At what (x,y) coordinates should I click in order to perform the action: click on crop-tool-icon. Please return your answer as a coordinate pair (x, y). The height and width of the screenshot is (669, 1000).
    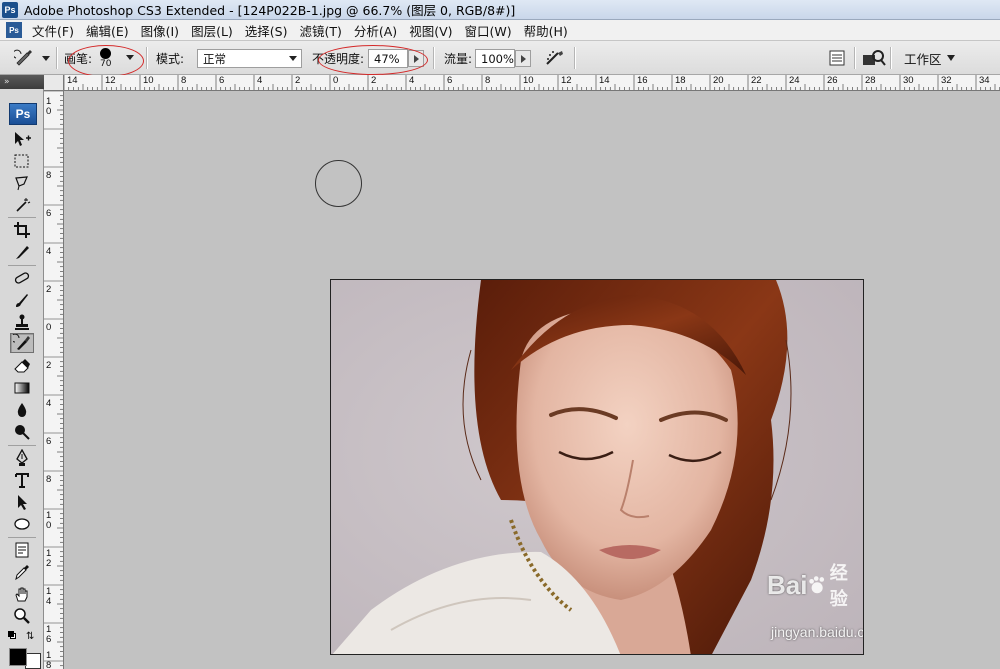
    Looking at the image, I should click on (22, 230).